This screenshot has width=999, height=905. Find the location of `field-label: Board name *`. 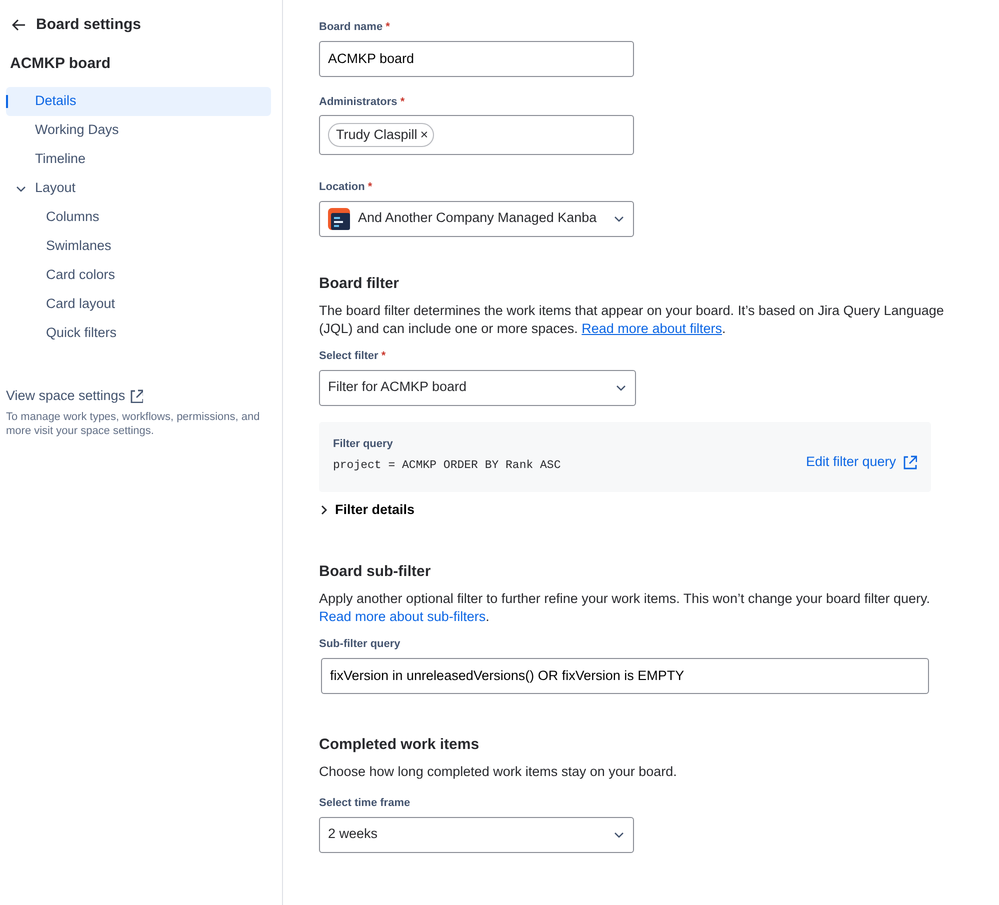

field-label: Board name * is located at coordinates (355, 27).